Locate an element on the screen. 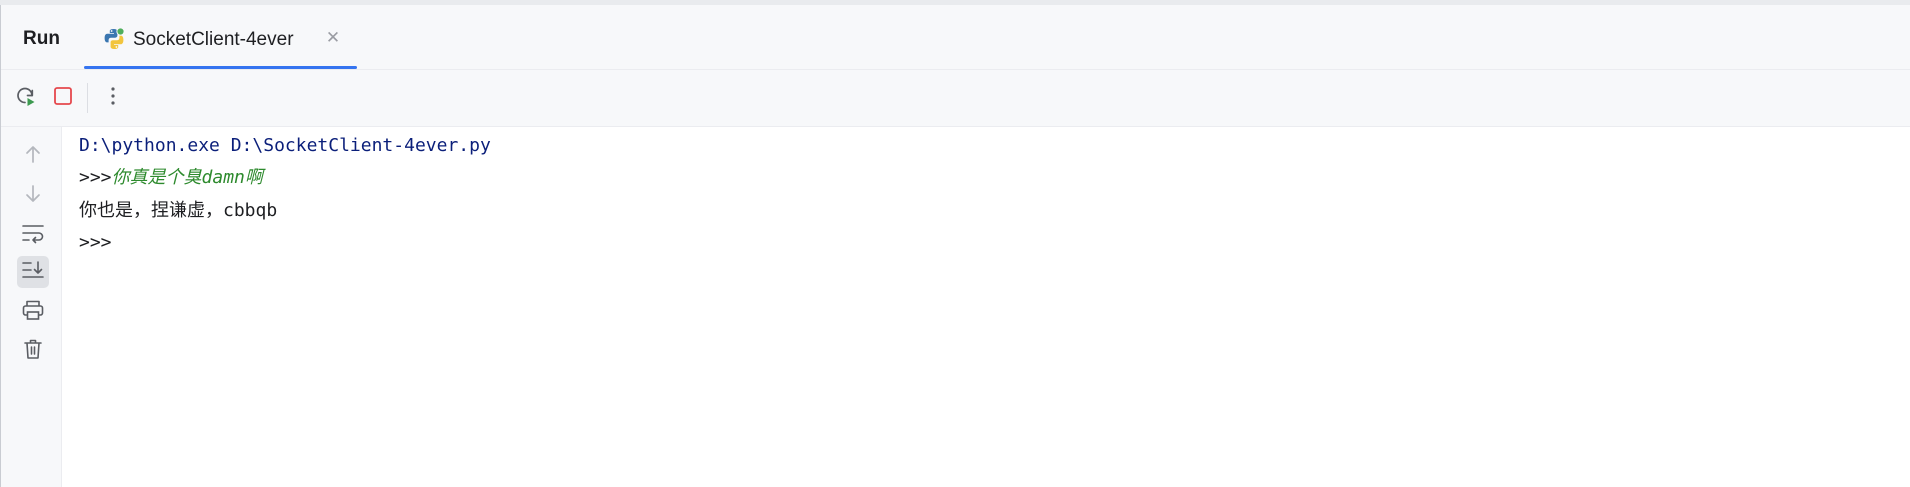 The image size is (1910, 487). scroll-to-end-icon is located at coordinates (33, 272).